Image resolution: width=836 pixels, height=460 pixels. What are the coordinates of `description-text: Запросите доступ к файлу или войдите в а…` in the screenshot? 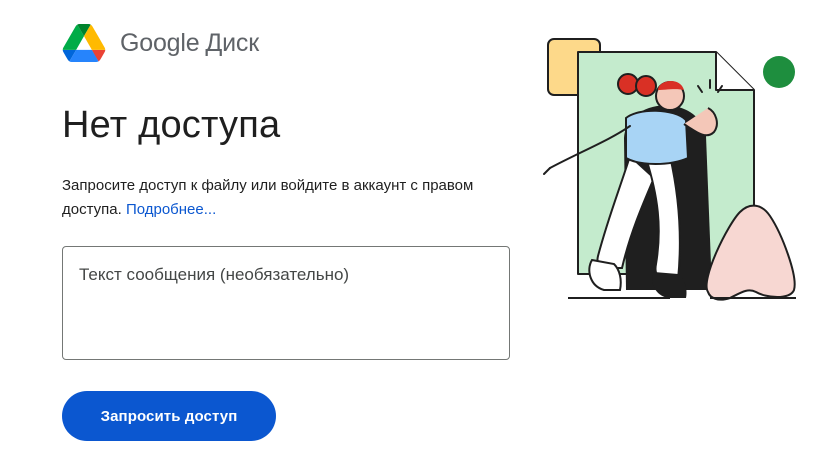 It's located at (268, 197).